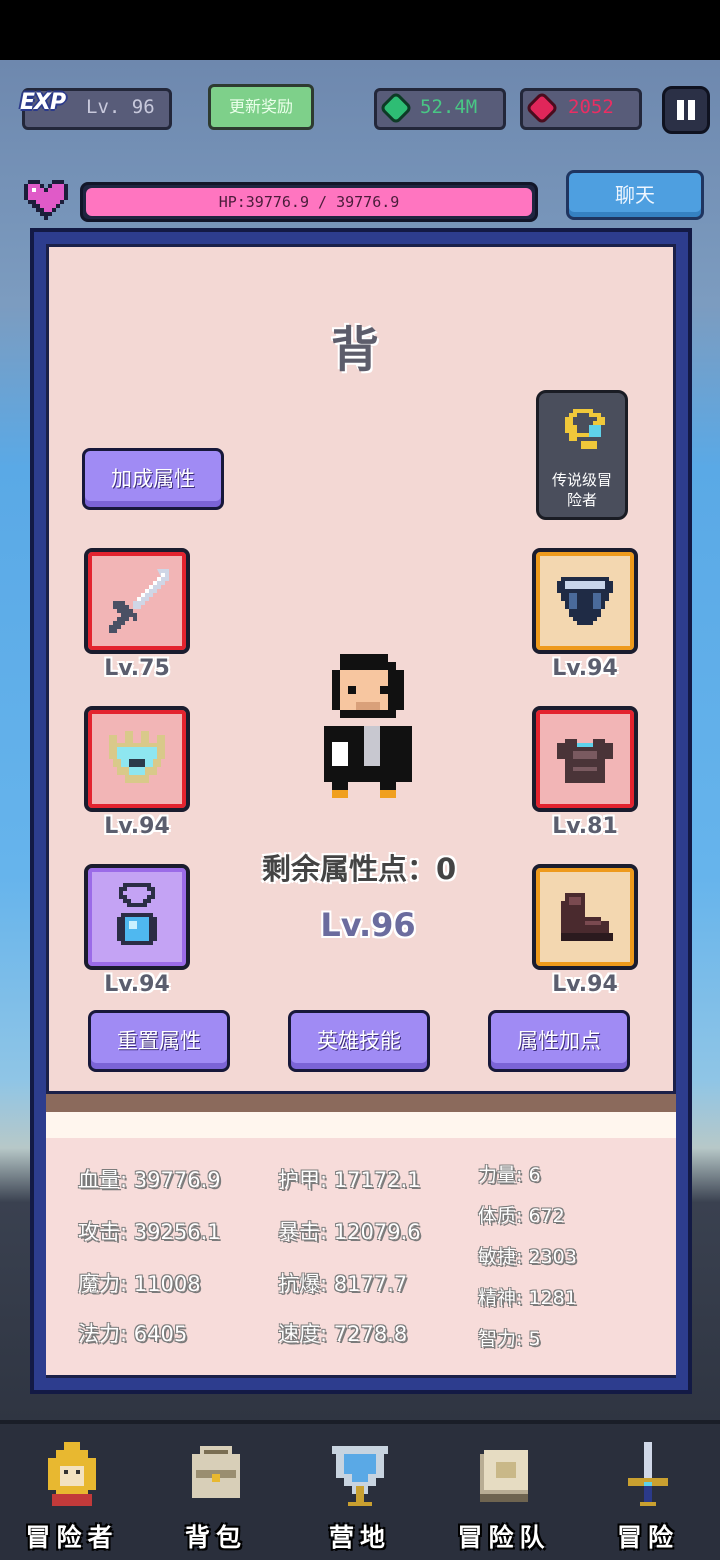 The width and height of the screenshot is (720, 1560). Describe the element at coordinates (360, 1476) in the screenshot. I see `banner-icon` at that location.